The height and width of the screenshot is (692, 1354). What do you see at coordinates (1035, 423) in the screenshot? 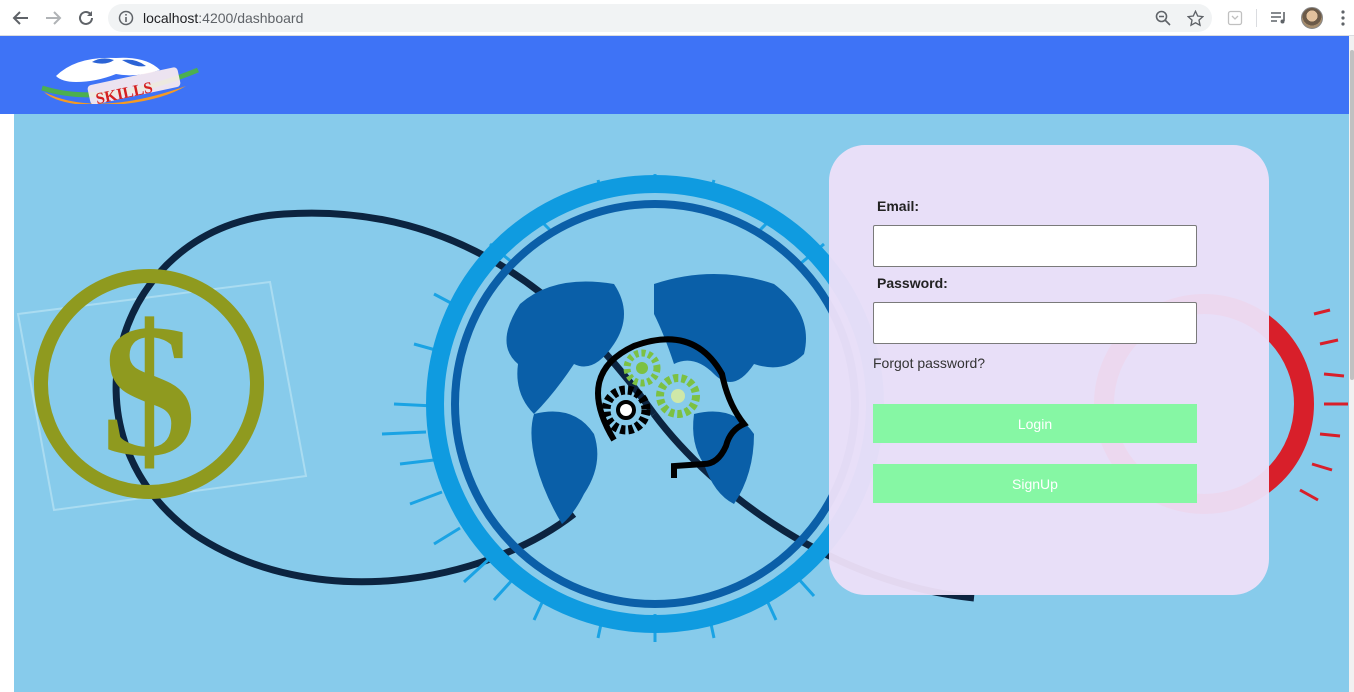
I see `login-button: Login` at bounding box center [1035, 423].